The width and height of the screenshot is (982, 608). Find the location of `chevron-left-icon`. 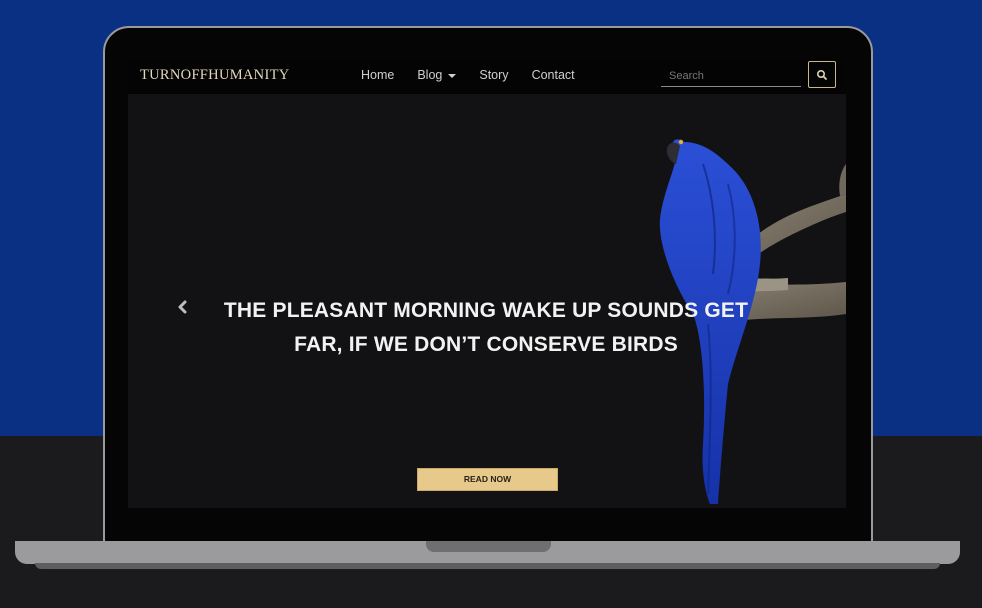

chevron-left-icon is located at coordinates (183, 307).